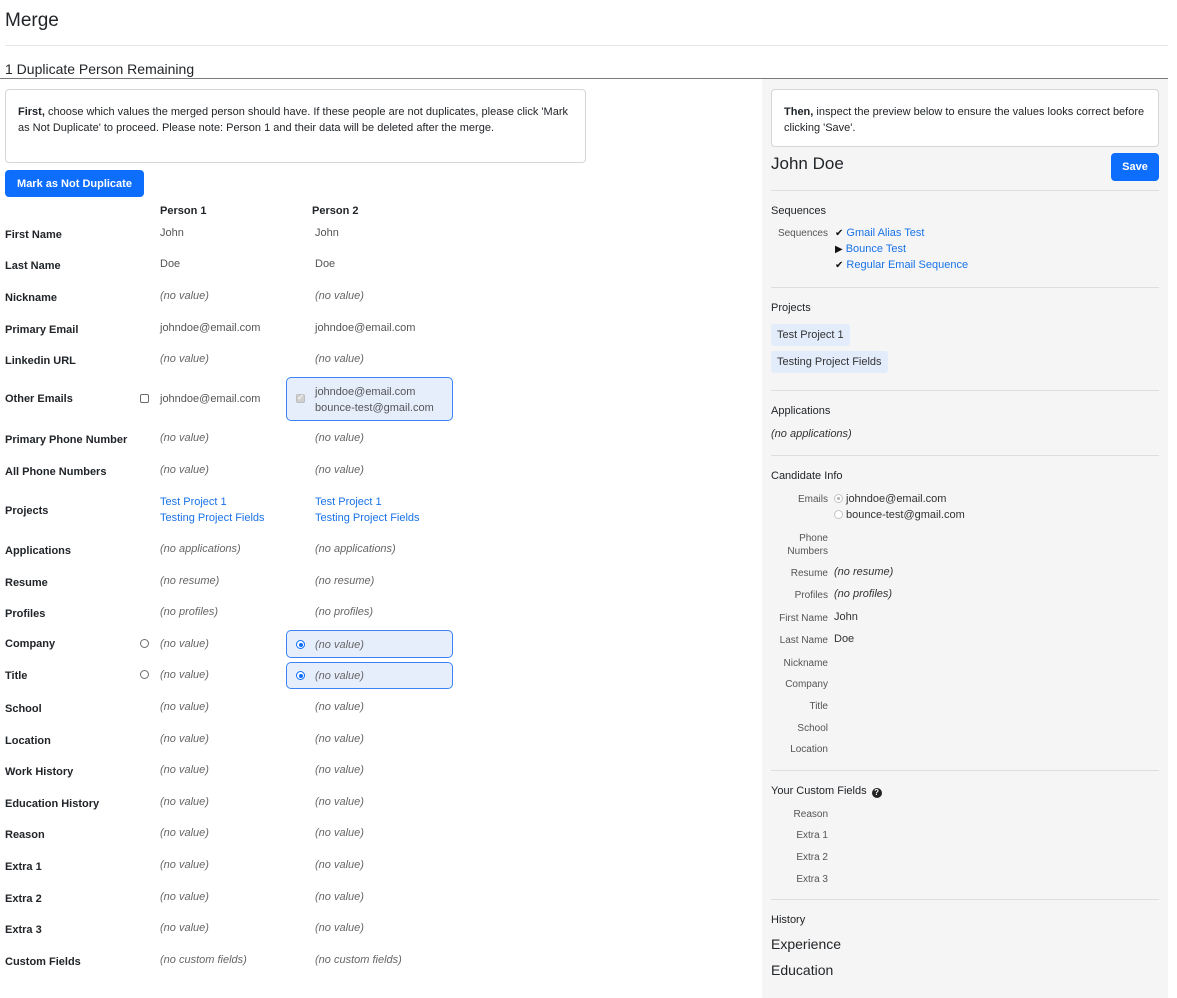 Image resolution: width=1177 pixels, height=998 pixels. Describe the element at coordinates (23, 899) in the screenshot. I see `field-label: Extra 2` at that location.